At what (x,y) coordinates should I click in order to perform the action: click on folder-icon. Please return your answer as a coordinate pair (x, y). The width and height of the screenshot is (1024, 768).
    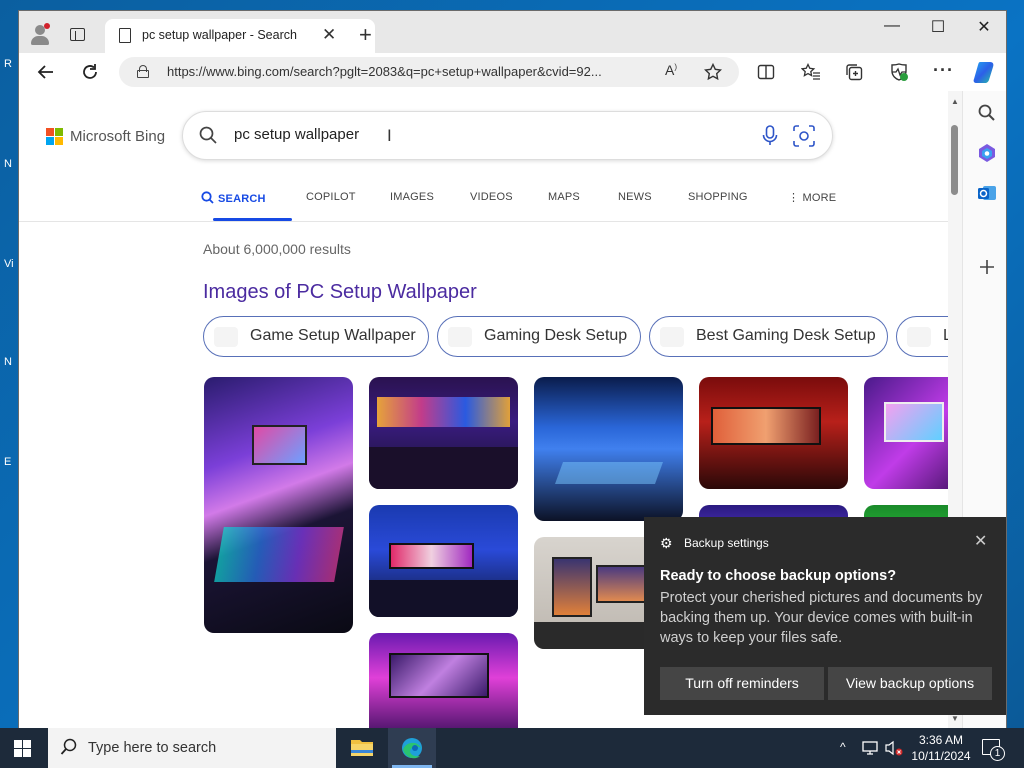
    Looking at the image, I should click on (362, 748).